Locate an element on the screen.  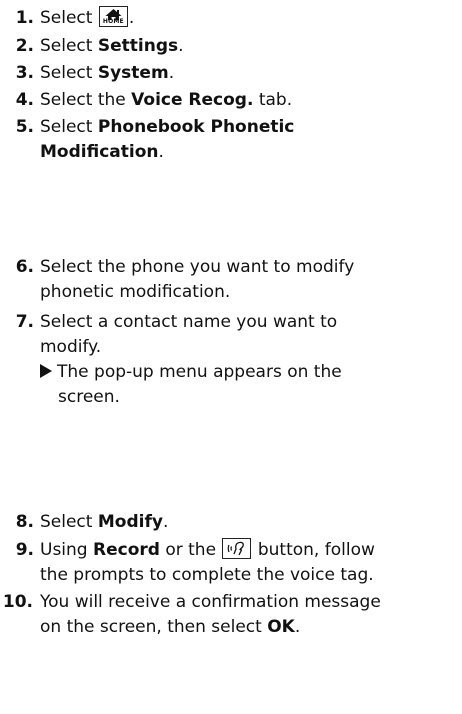
step-number: 2. is located at coordinates (24, 46).